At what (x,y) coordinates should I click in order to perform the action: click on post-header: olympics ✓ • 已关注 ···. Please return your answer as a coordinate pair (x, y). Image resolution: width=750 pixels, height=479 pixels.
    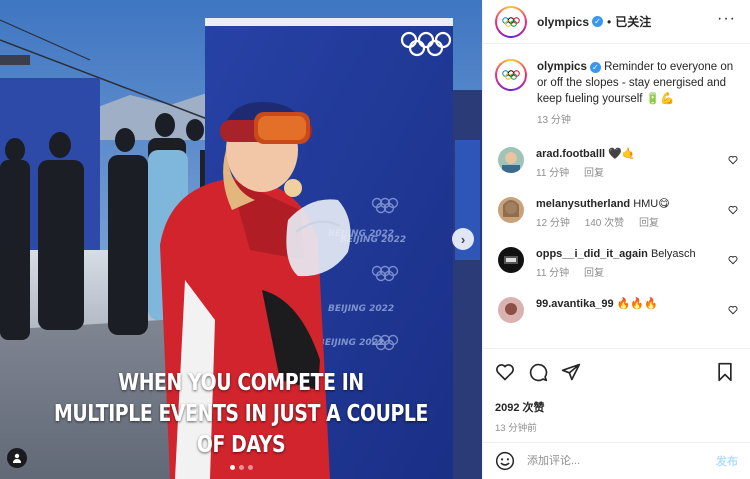
    Looking at the image, I should click on (616, 22).